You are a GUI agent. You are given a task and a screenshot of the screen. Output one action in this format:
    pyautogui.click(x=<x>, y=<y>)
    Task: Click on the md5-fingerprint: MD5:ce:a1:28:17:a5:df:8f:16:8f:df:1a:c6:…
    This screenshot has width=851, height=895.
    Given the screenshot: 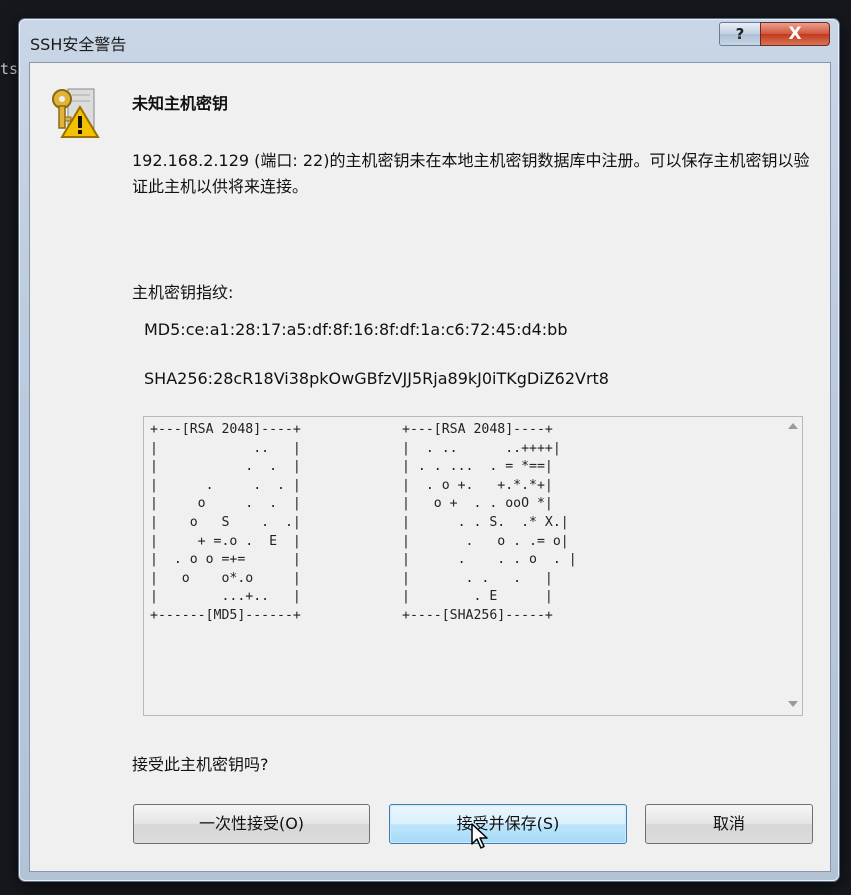 What is the action you would take?
    pyautogui.click(x=356, y=329)
    